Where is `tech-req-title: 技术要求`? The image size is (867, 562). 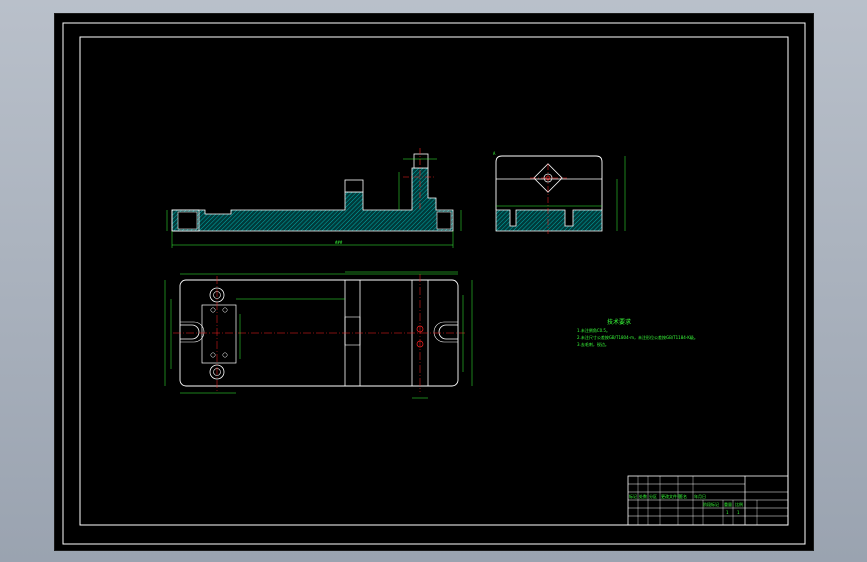
tech-req-title: 技术要求 is located at coordinates (619, 322).